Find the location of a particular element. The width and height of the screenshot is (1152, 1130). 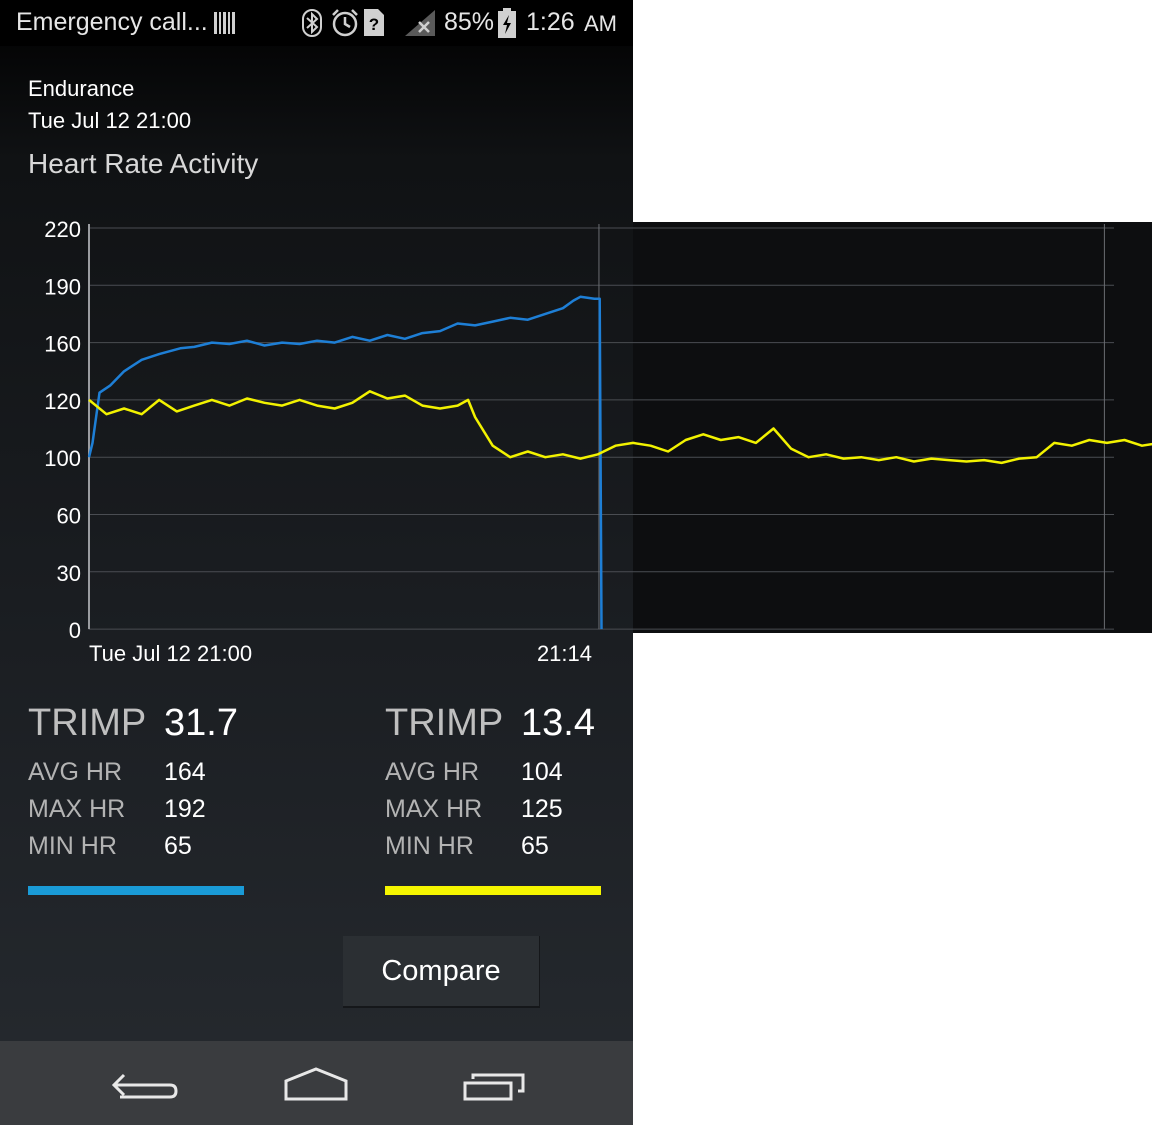

y-tick-label: 120 is located at coordinates (62, 401).